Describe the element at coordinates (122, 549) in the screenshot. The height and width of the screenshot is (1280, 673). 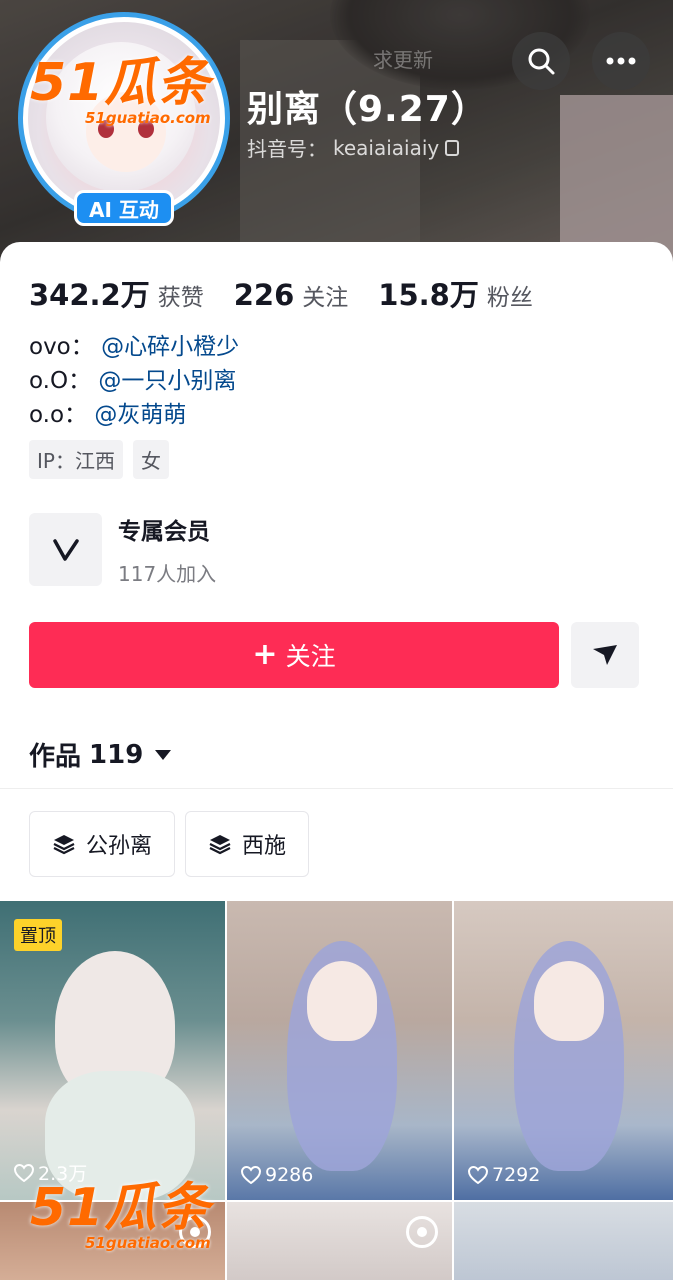
I see `exclusive-member-entry: 专属会员 117人加入` at that location.